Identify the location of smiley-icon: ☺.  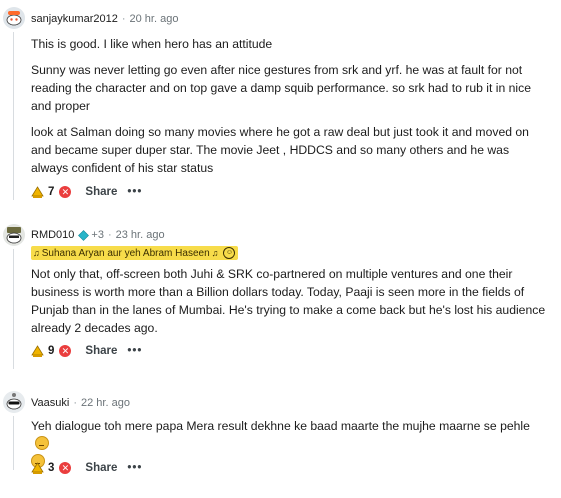
(229, 253).